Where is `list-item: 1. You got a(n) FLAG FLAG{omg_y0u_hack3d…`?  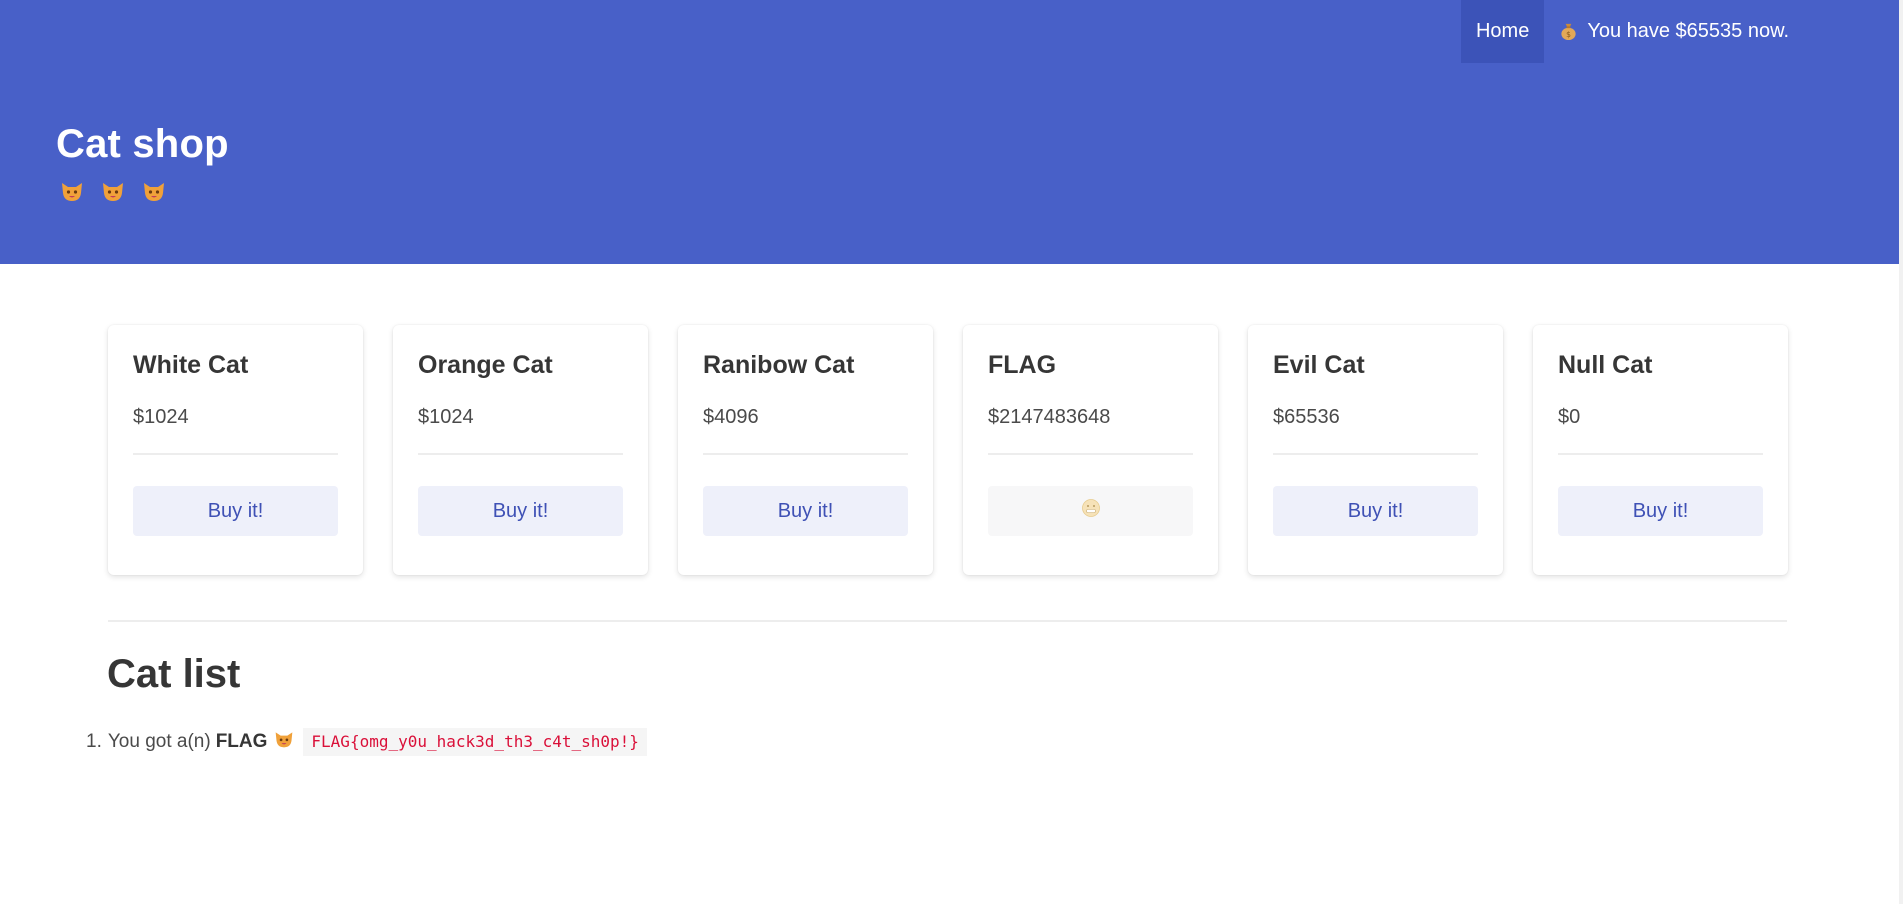 list-item: 1. You got a(n) FLAG FLAG{omg_y0u_hack3d… is located at coordinates (366, 742).